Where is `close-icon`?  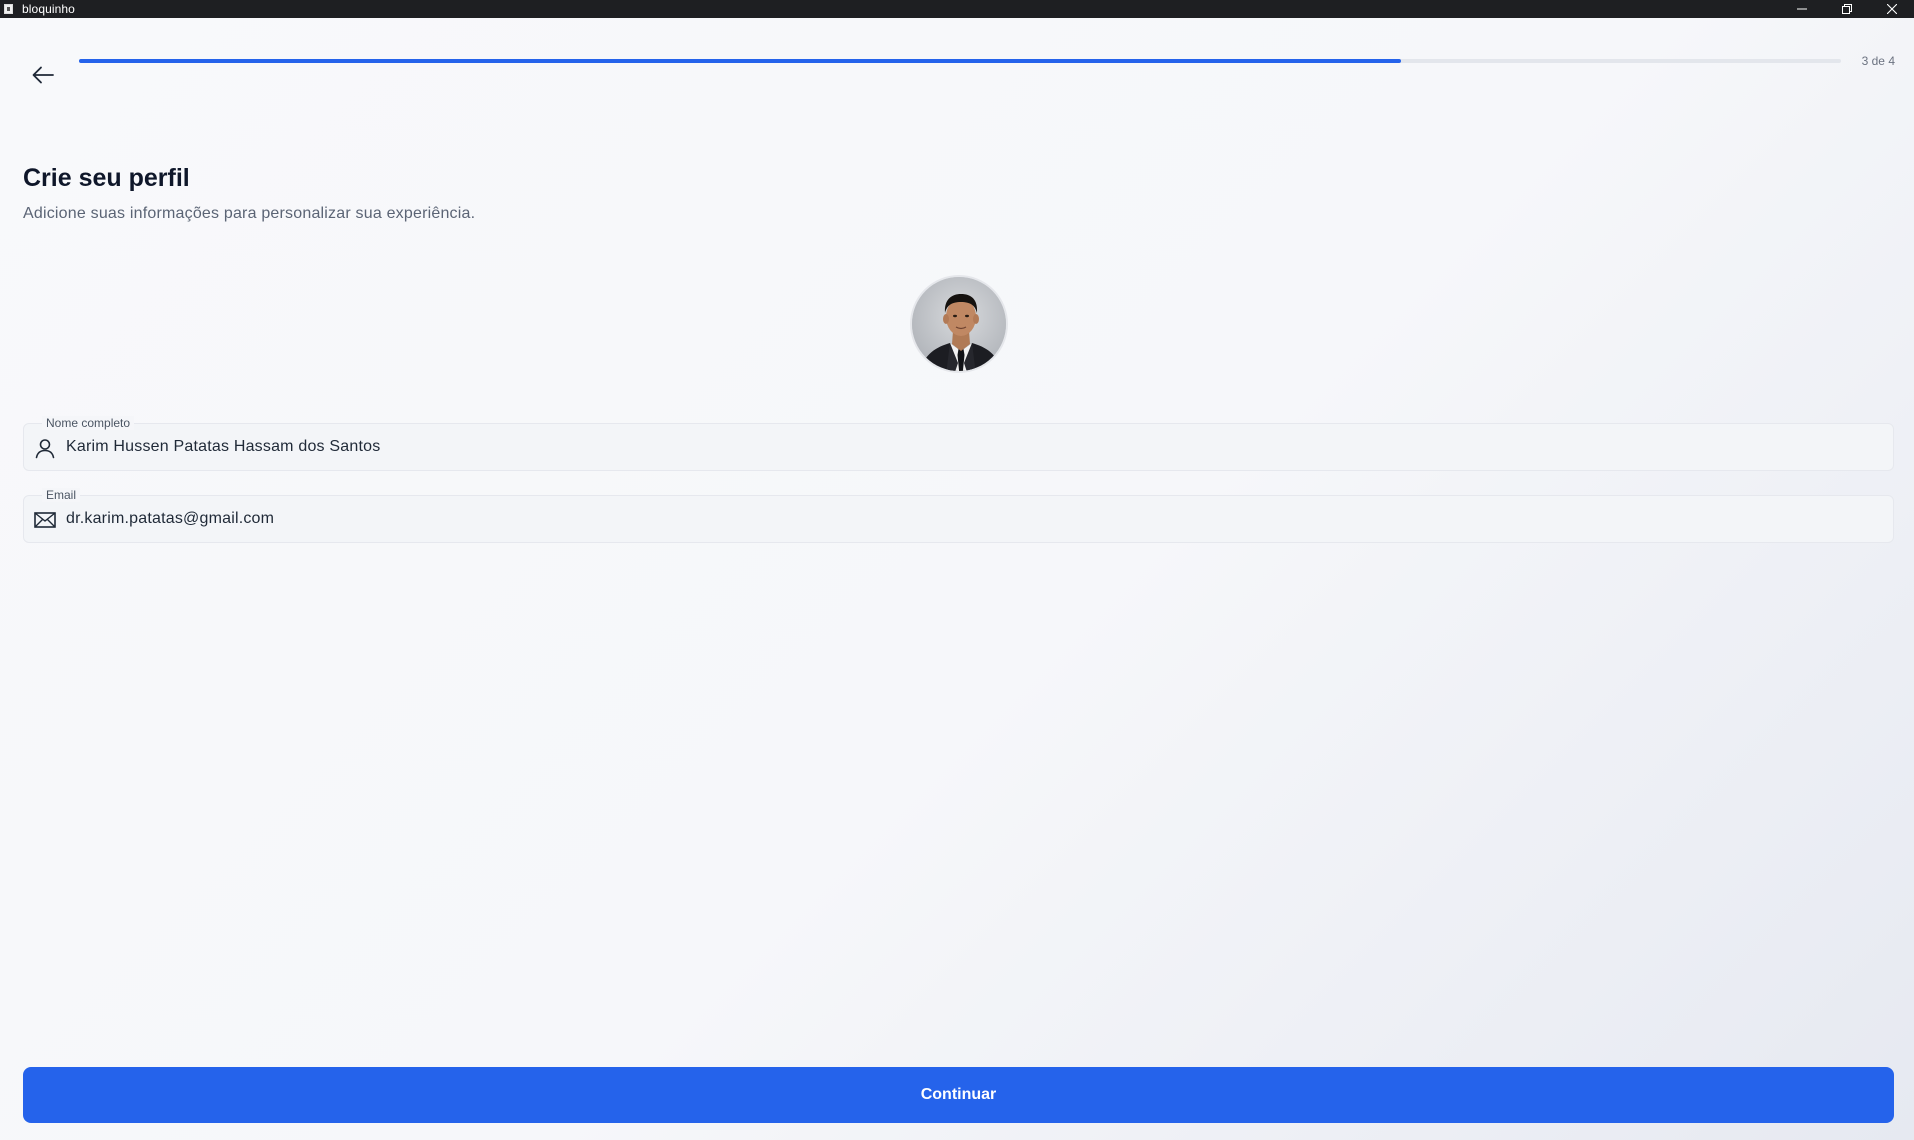
close-icon is located at coordinates (1891, 9).